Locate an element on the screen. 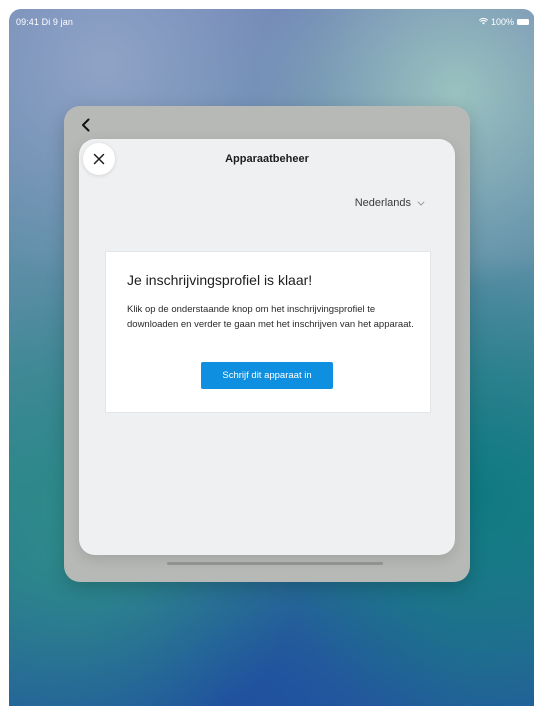 This screenshot has height=706, width=534. enroll-device-button: Schrijf dit apparaat in is located at coordinates (267, 375).